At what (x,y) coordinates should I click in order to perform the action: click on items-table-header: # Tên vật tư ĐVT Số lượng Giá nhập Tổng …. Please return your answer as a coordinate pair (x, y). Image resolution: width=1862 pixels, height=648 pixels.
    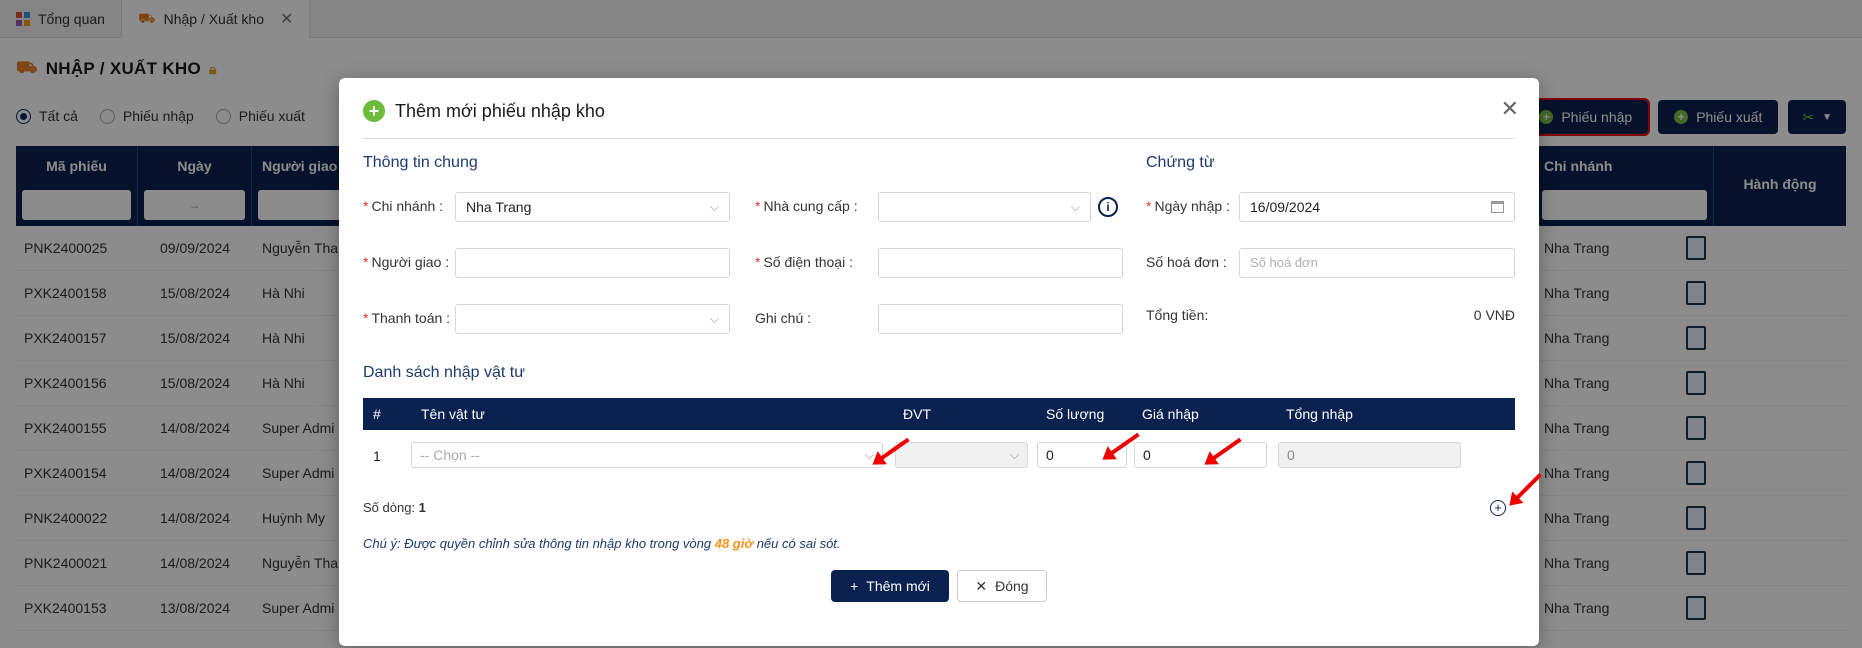
    Looking at the image, I should click on (939, 414).